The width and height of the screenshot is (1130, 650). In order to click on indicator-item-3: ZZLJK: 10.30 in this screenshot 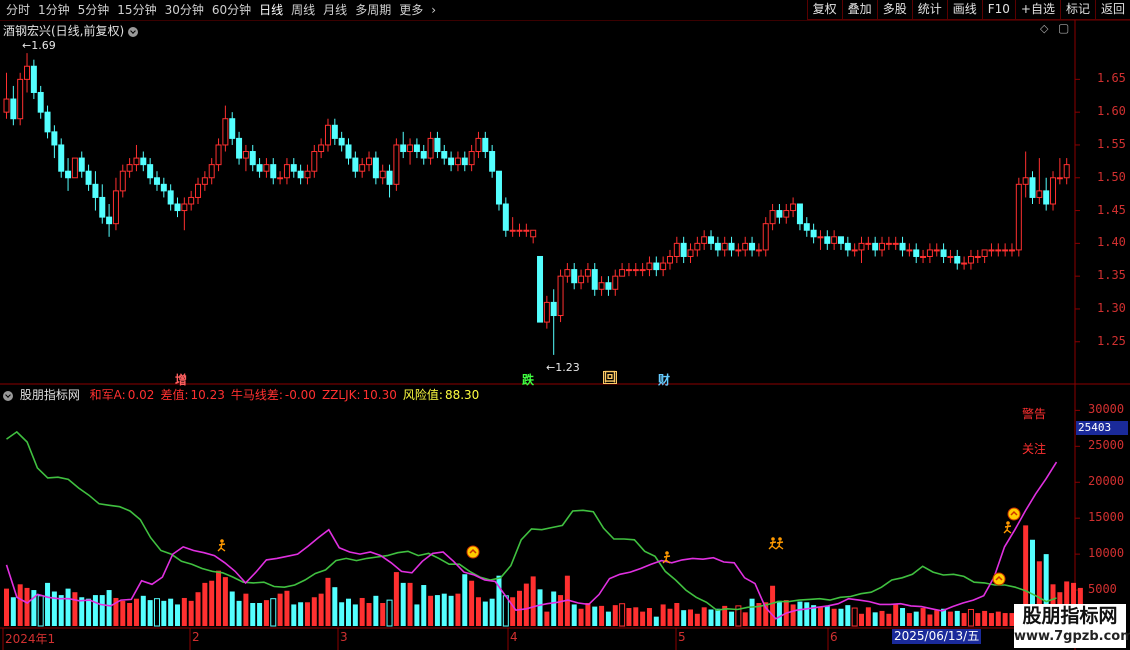, I will do `click(359, 395)`.